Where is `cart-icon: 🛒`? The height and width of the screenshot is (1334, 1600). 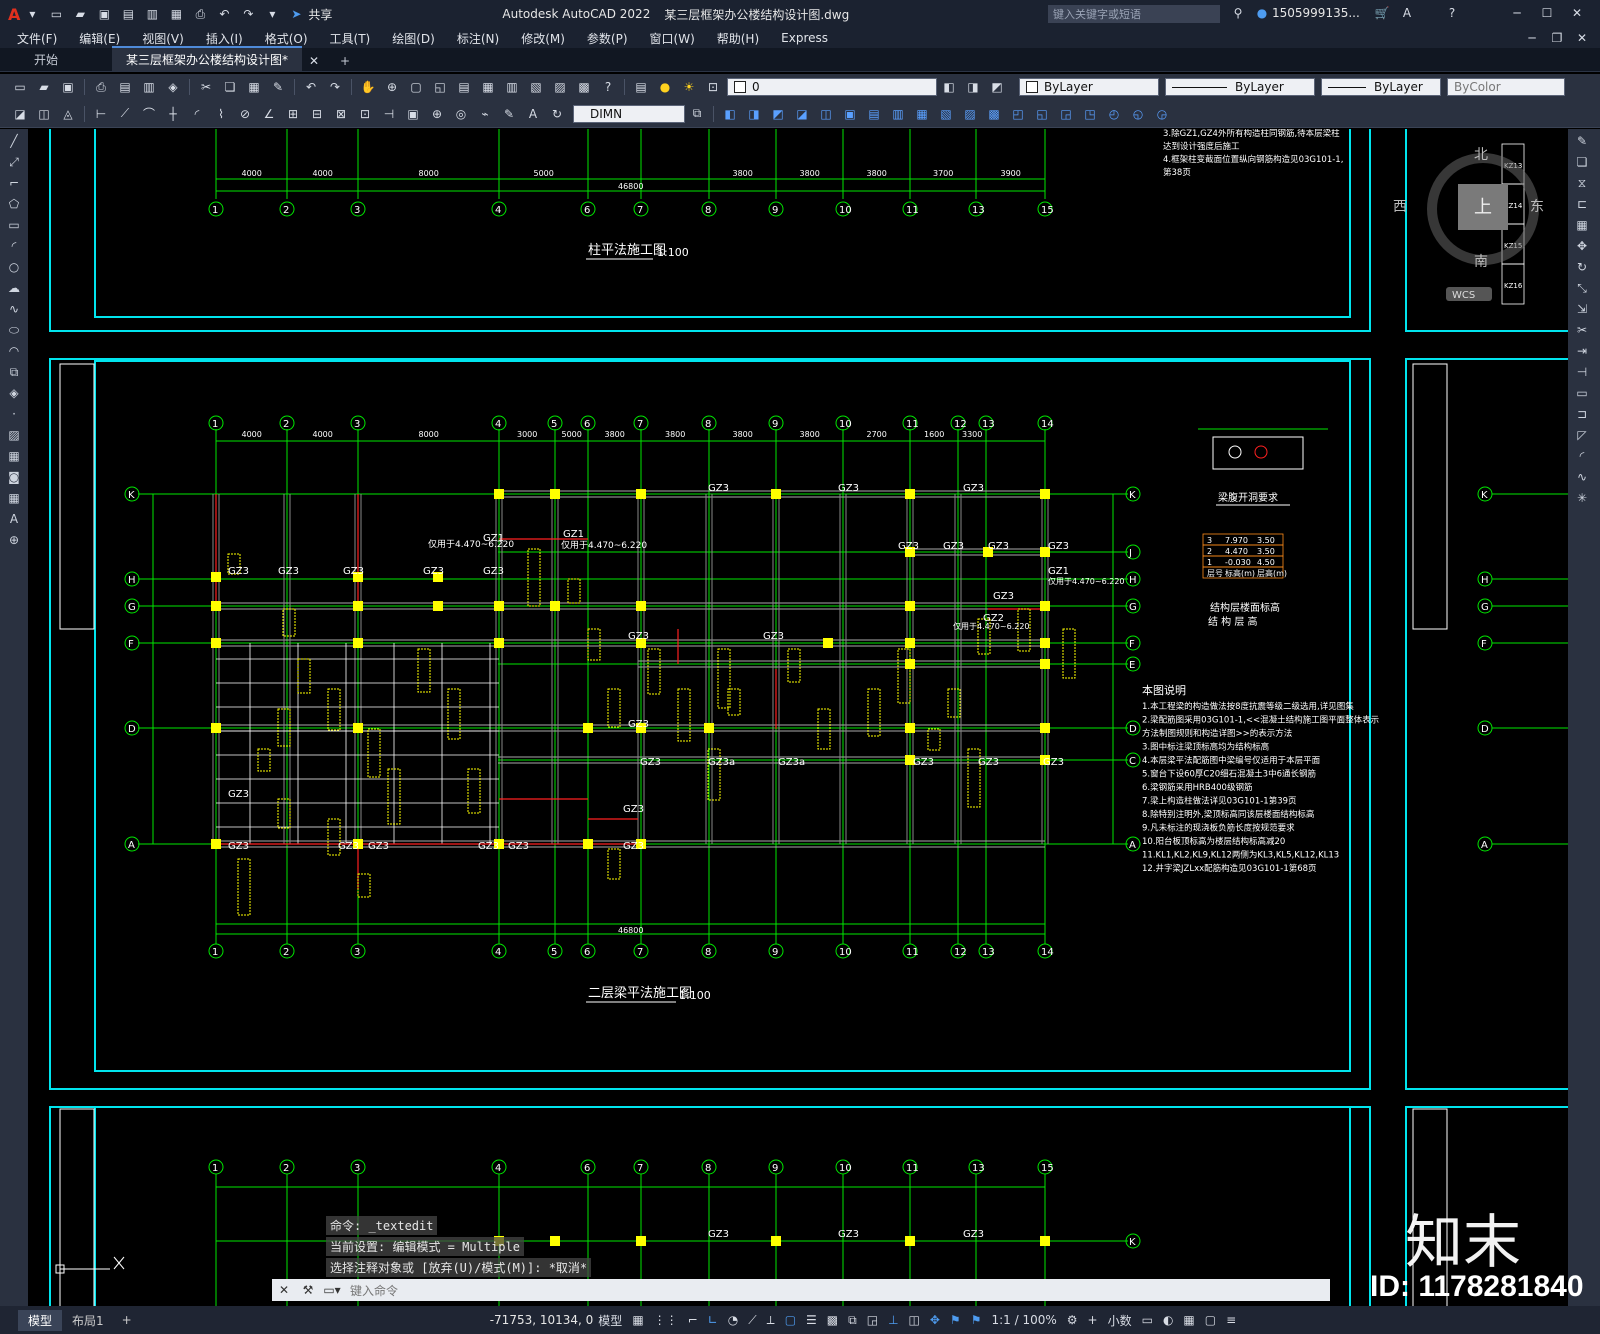 cart-icon: 🛒 is located at coordinates (1382, 13).